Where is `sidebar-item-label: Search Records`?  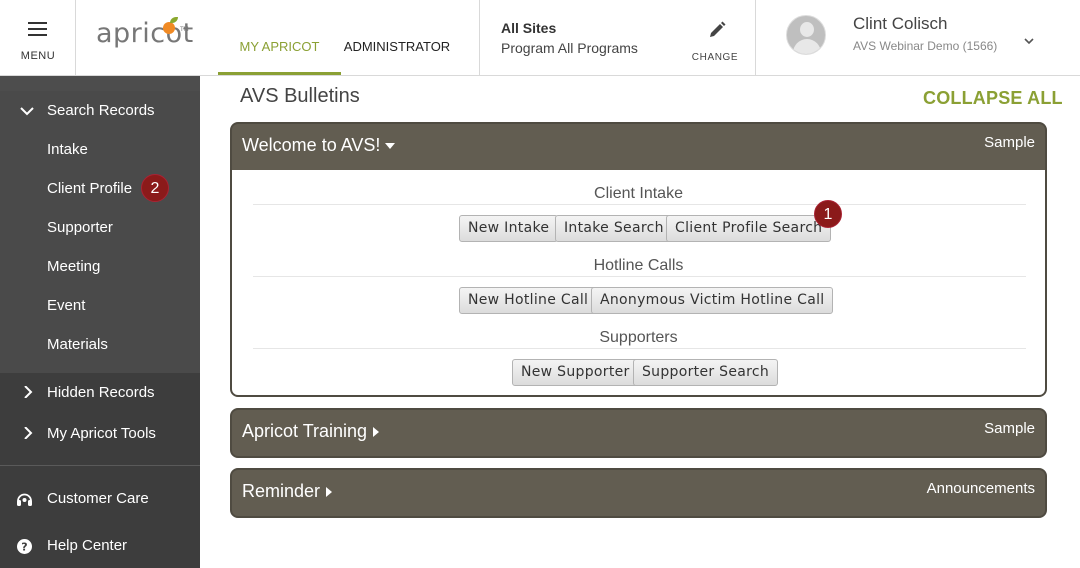
sidebar-item-label: Search Records is located at coordinates (101, 110).